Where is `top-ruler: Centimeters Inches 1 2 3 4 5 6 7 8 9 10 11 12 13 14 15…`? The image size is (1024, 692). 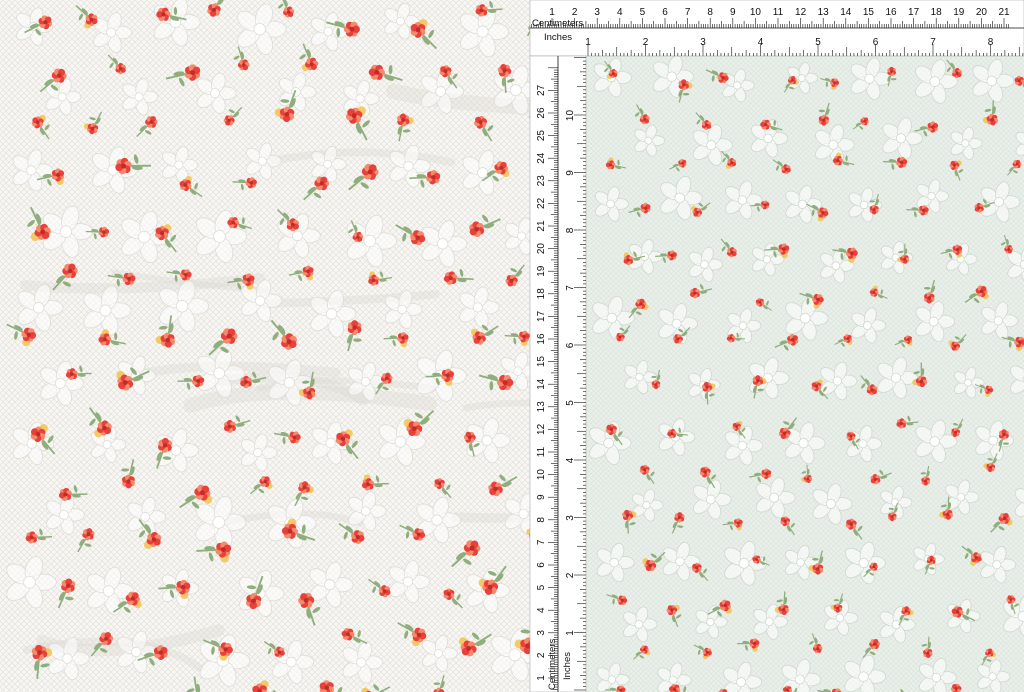 top-ruler: Centimeters Inches 1 2 3 4 5 6 7 8 9 10 11 12 13 14 15… is located at coordinates (776, 28).